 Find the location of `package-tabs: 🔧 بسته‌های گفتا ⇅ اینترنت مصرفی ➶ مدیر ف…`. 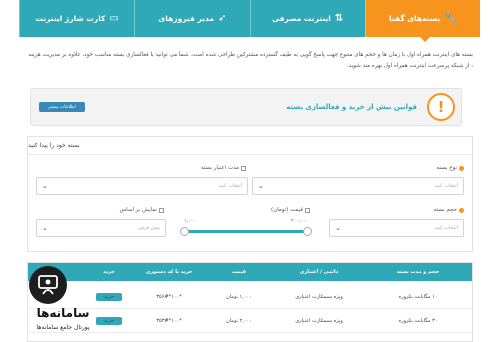

package-tabs: 🔧 بسته‌های گفتا ⇅ اینترنت مصرفی ➶ مدیر ف… is located at coordinates (249, 18).